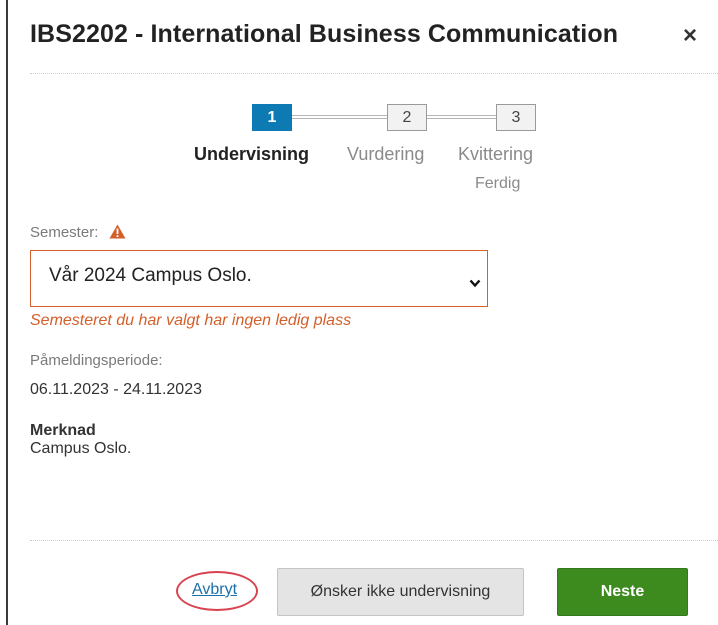 This screenshot has height=625, width=718. Describe the element at coordinates (690, 36) in the screenshot. I see `close-button: ×` at that location.